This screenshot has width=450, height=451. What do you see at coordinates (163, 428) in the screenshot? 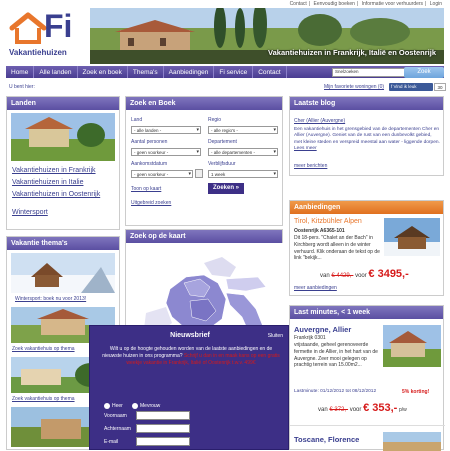
I see `achternaam-input` at bounding box center [163, 428].